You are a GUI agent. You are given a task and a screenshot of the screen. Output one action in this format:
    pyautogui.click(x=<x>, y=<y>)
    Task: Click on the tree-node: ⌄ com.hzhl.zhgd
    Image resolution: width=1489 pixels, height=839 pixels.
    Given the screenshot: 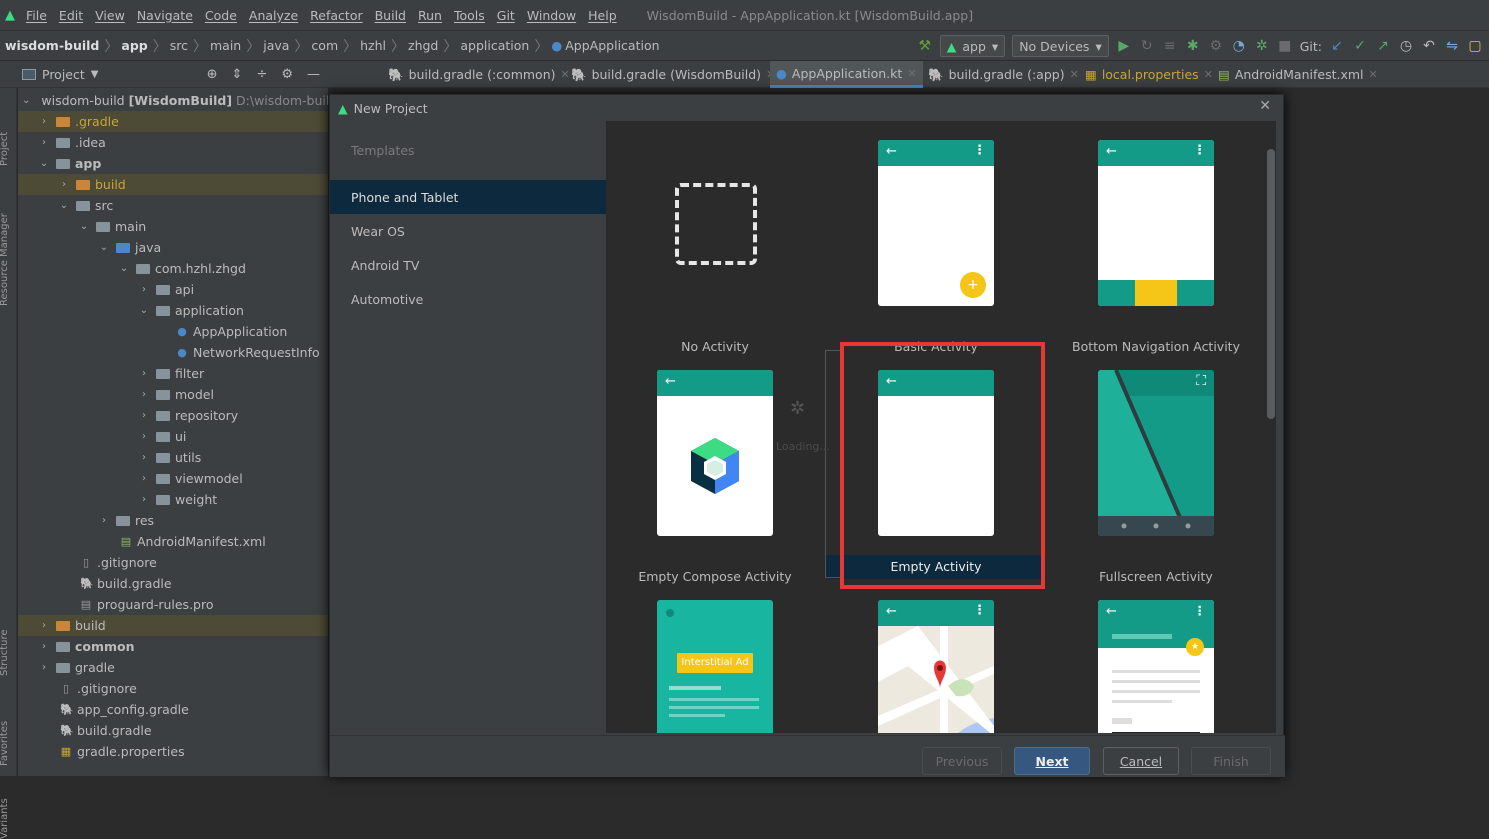 What is the action you would take?
    pyautogui.click(x=173, y=268)
    